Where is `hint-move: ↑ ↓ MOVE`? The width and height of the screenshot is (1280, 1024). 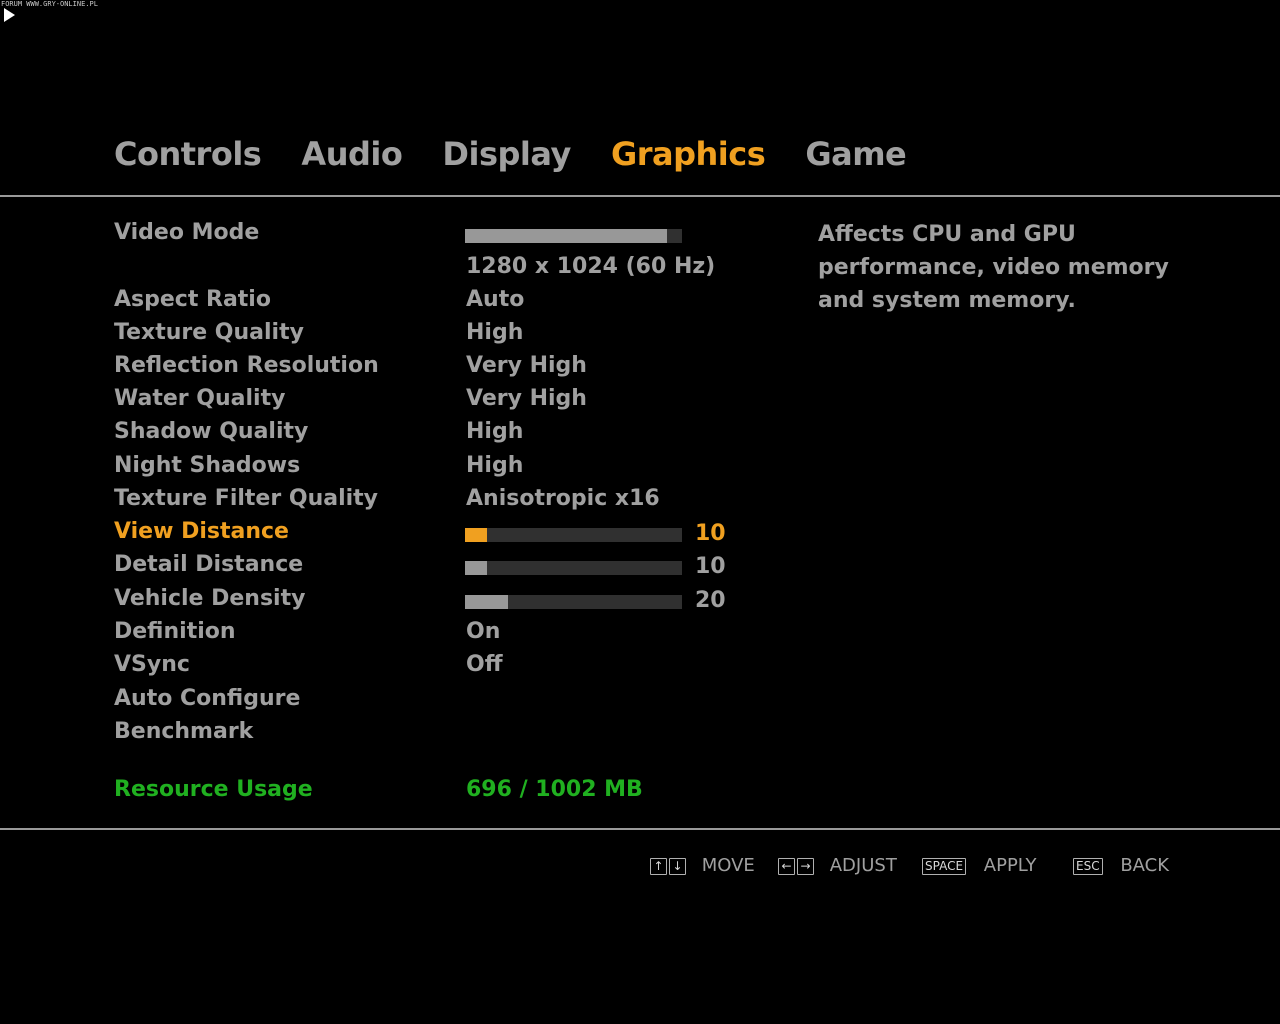
hint-move: ↑ ↓ MOVE is located at coordinates (702, 866).